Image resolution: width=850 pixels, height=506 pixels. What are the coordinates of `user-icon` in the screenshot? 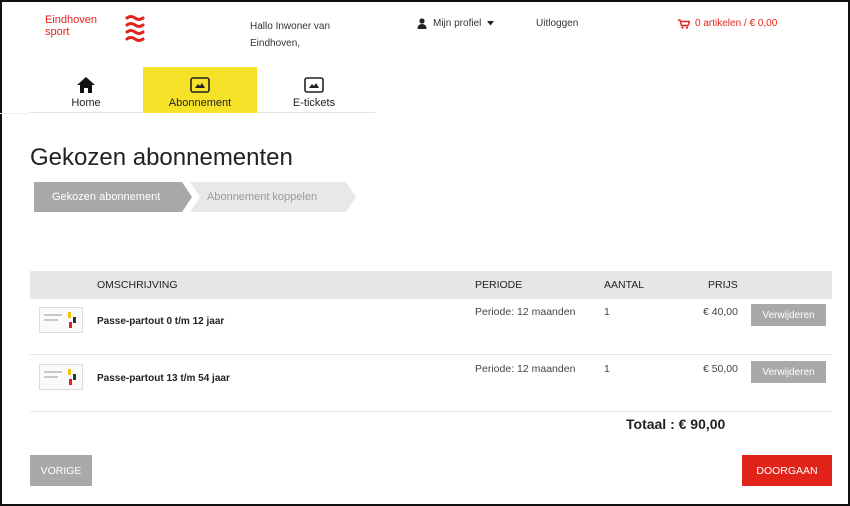 It's located at (422, 23).